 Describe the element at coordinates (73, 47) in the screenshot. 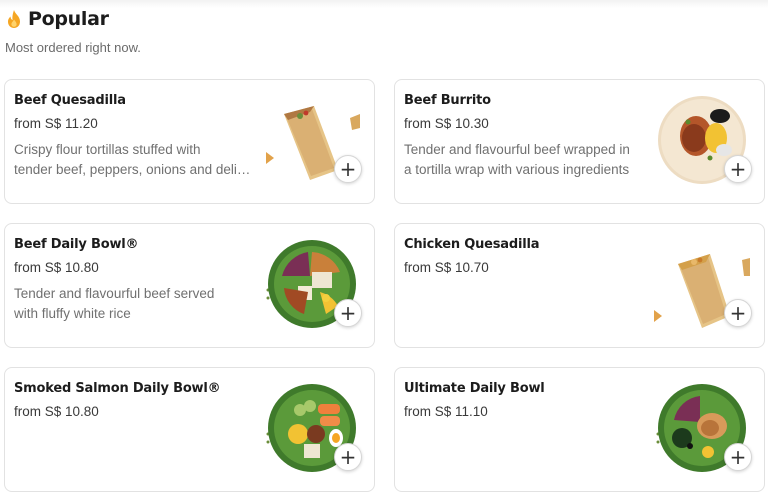

I see `section-subtitle: Most ordered right now.` at that location.